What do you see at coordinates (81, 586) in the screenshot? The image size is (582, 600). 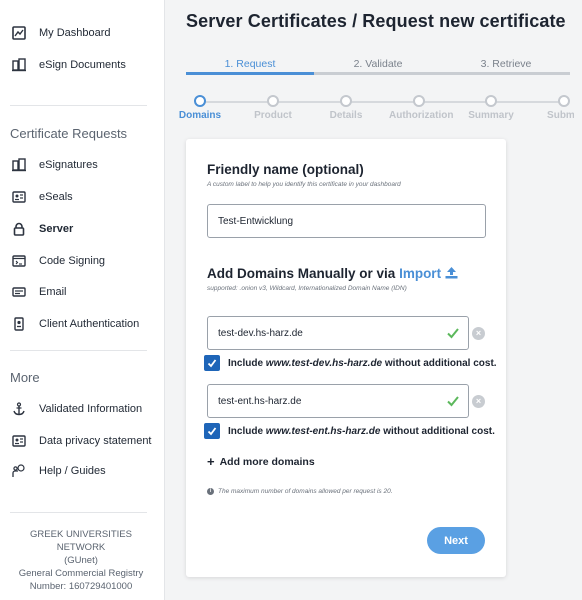 I see `footer-line: Number: 160729401000` at bounding box center [81, 586].